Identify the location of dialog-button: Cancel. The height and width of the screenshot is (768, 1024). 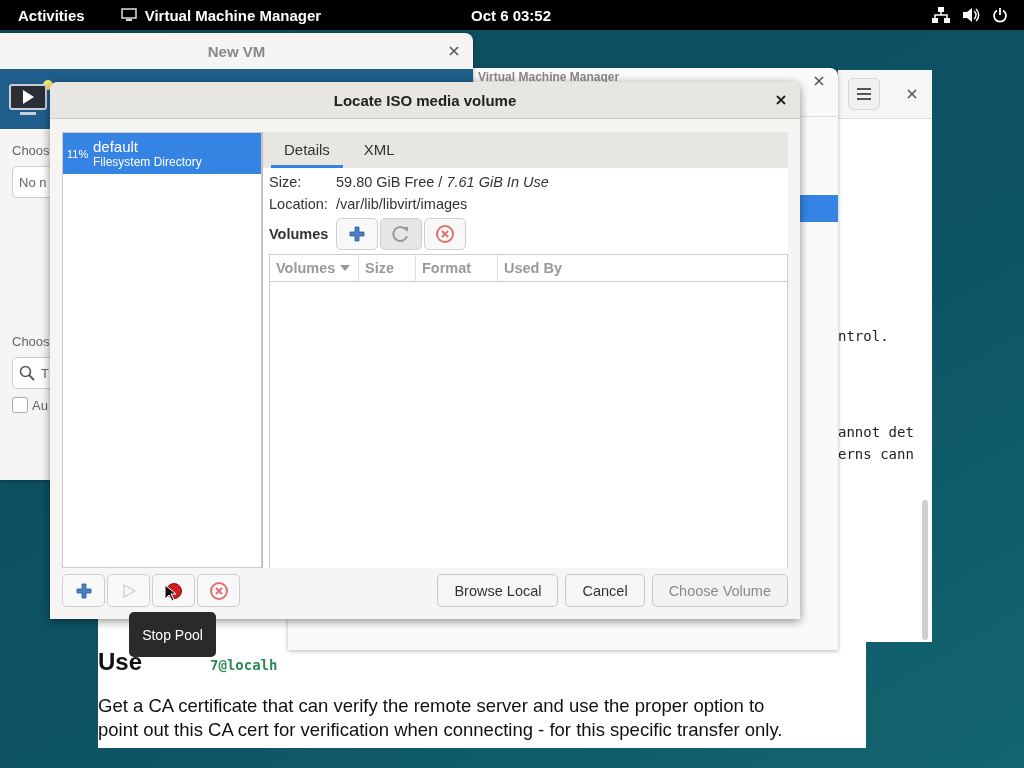
(605, 590).